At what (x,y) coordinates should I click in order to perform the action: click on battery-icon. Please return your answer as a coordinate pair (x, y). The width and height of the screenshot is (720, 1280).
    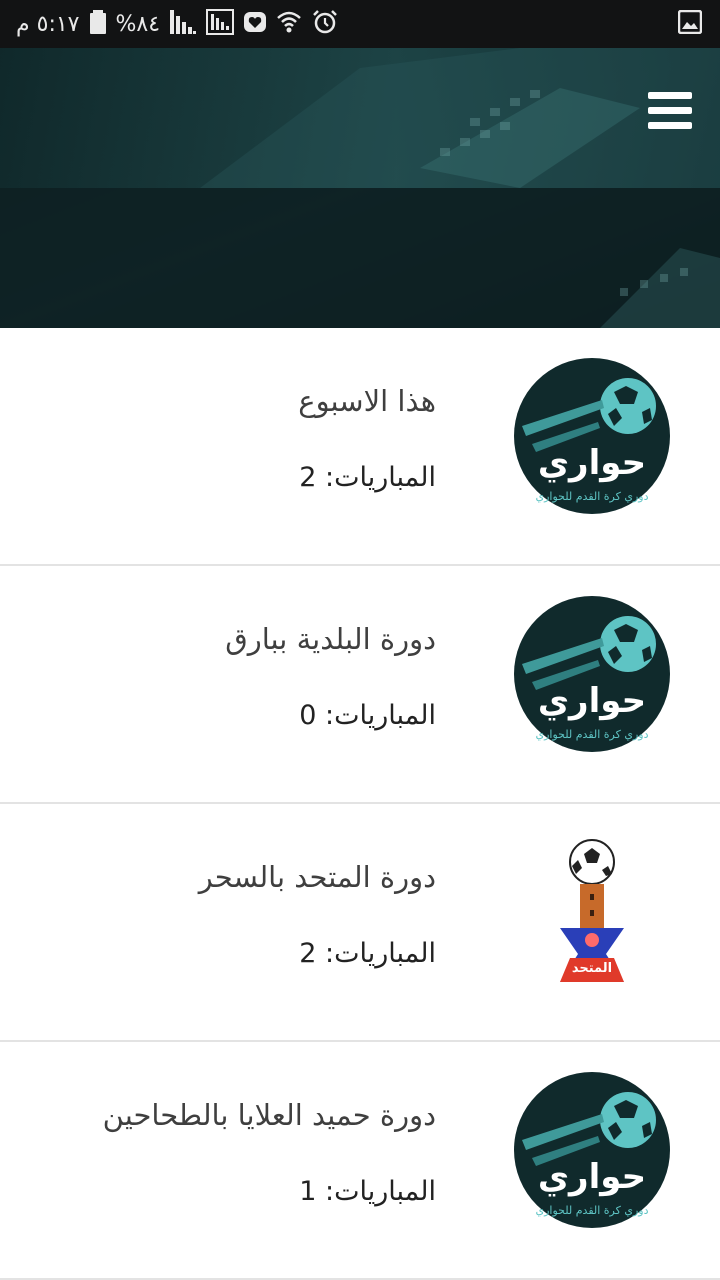
    Looking at the image, I should click on (97, 24).